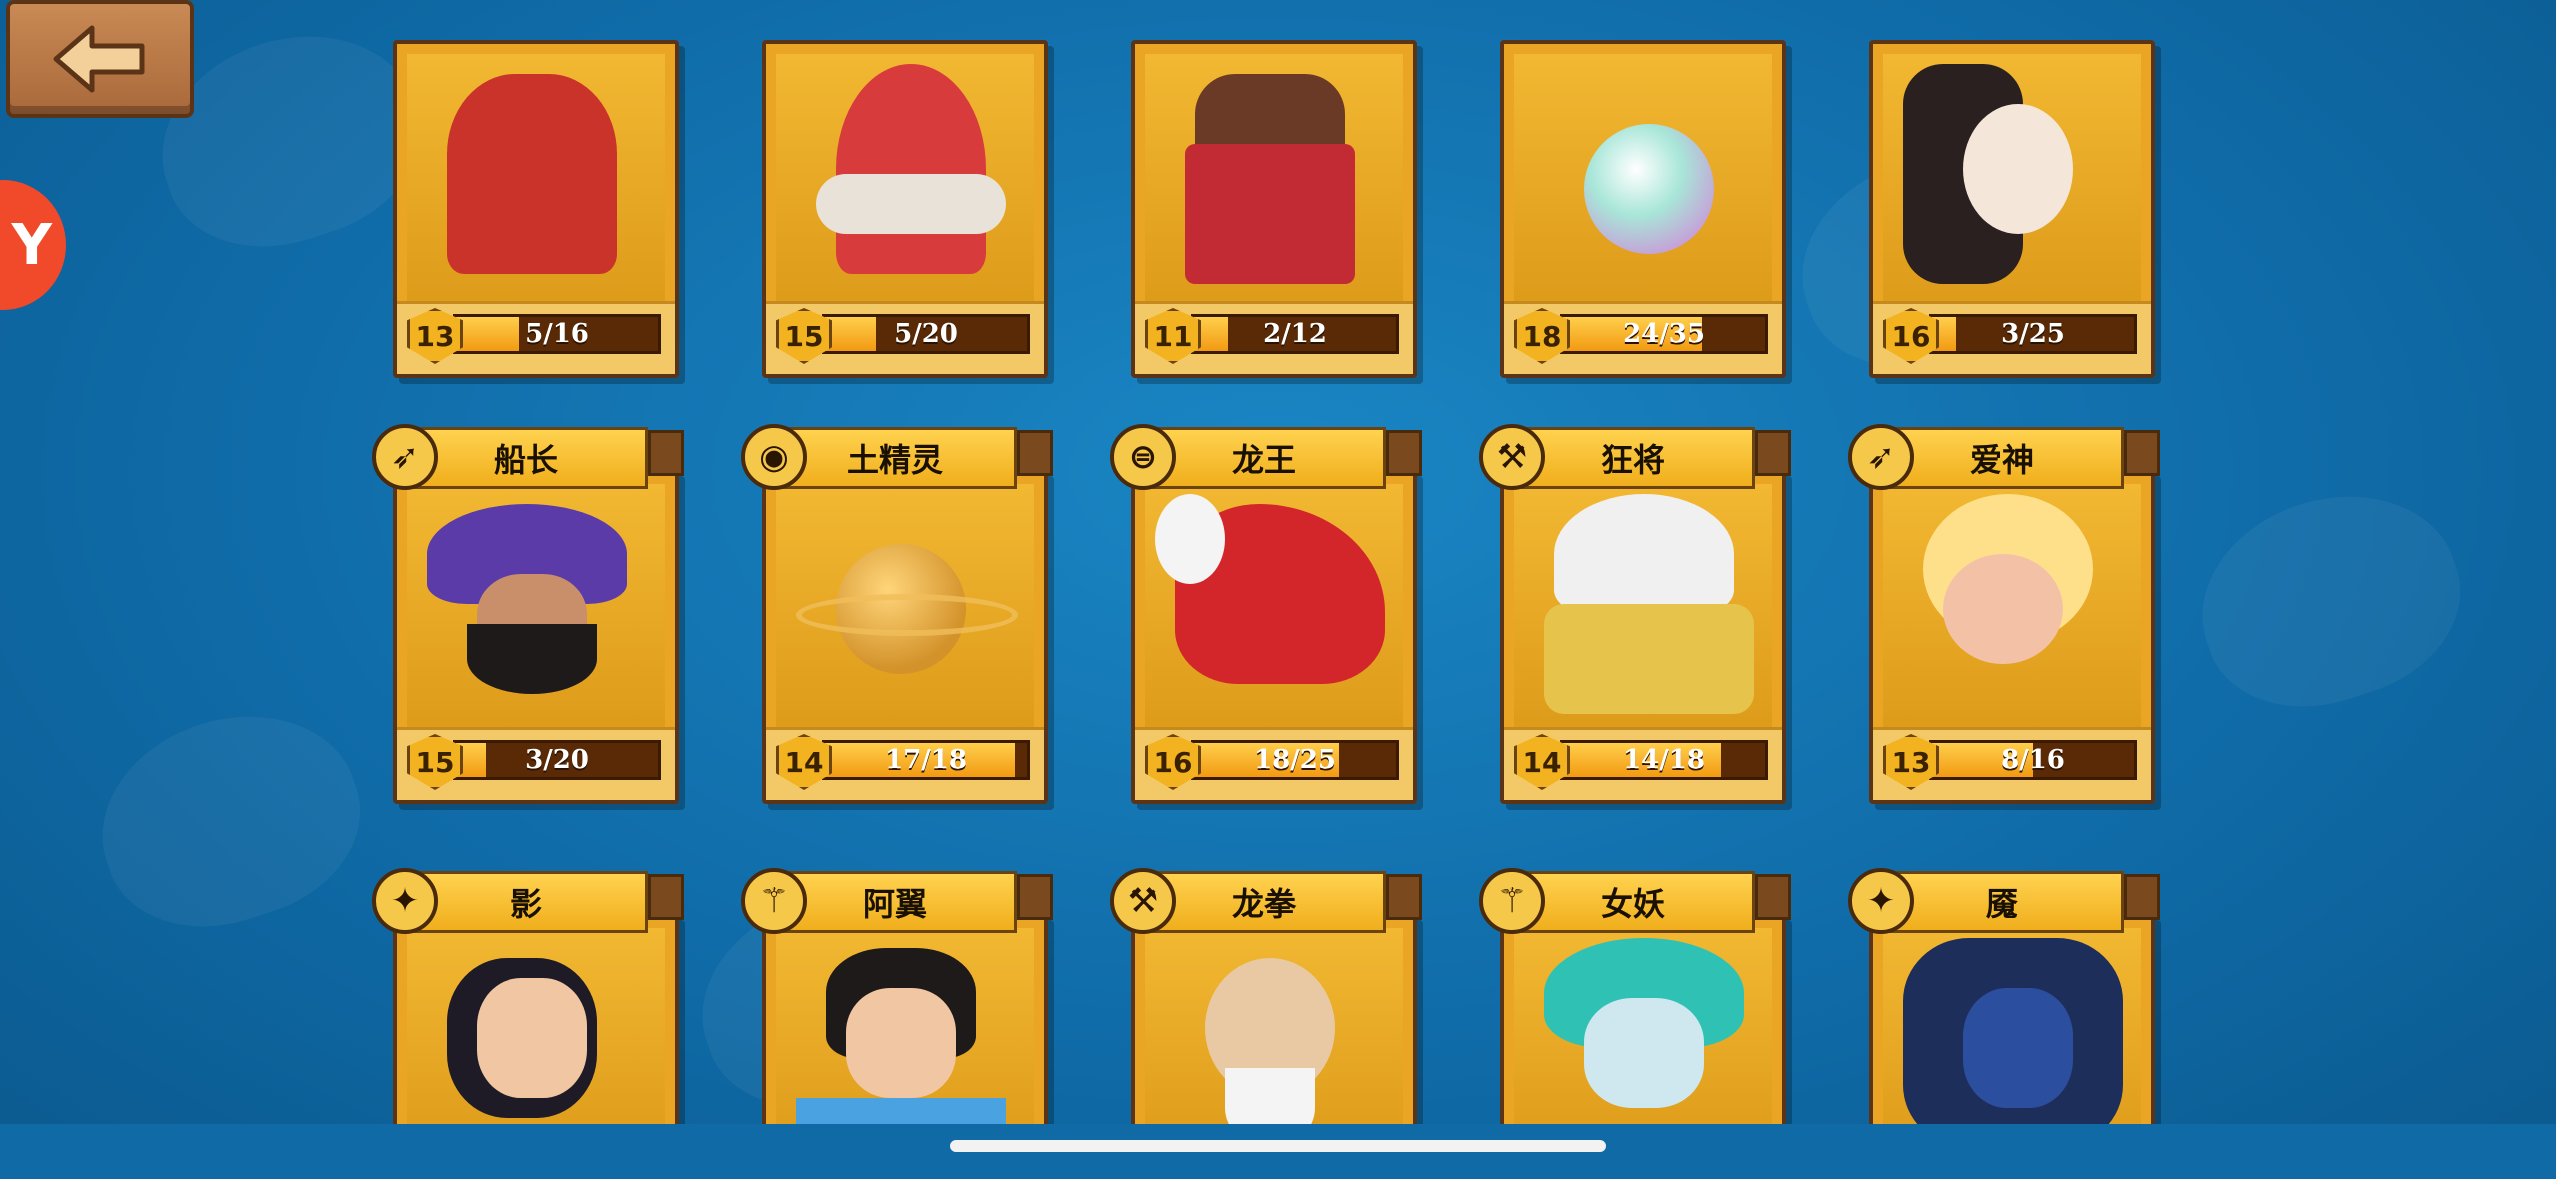 The width and height of the screenshot is (2556, 1179). I want to click on hero-card: 15 5/20, so click(905, 209).